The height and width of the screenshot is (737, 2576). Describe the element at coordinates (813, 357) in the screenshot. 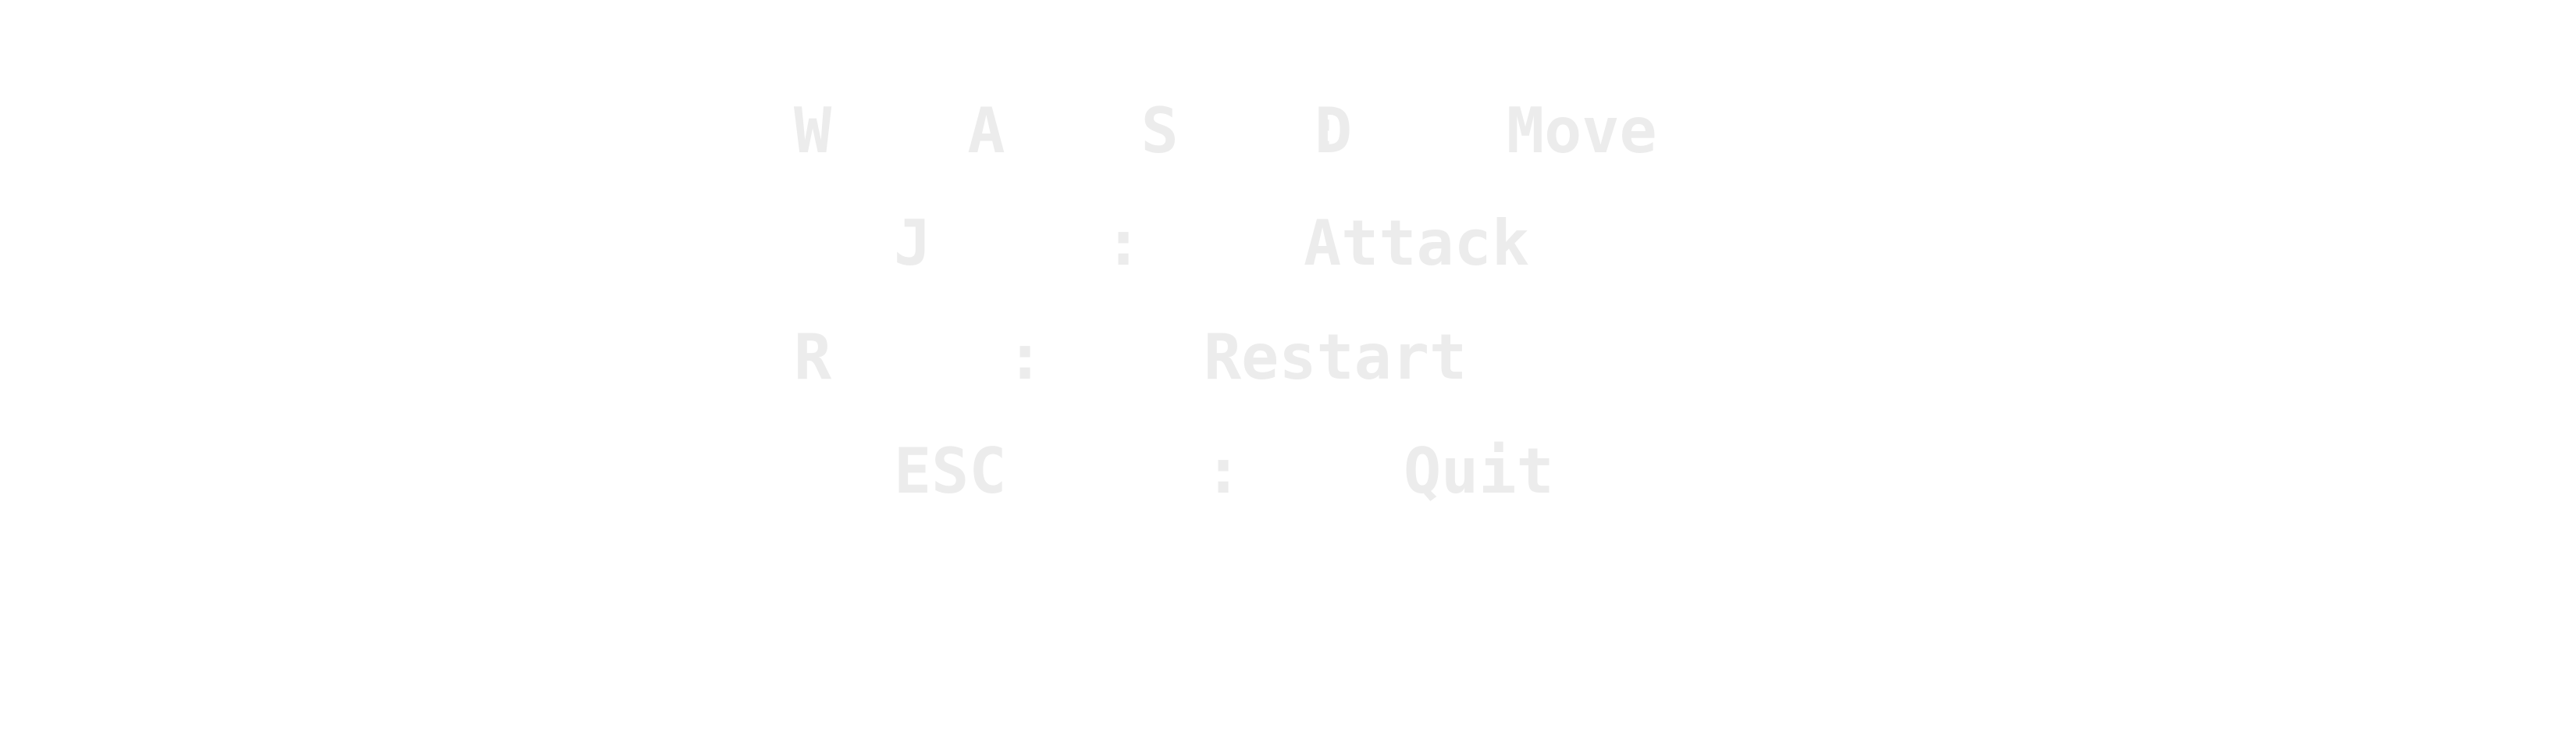

I see `control-keys: R` at that location.